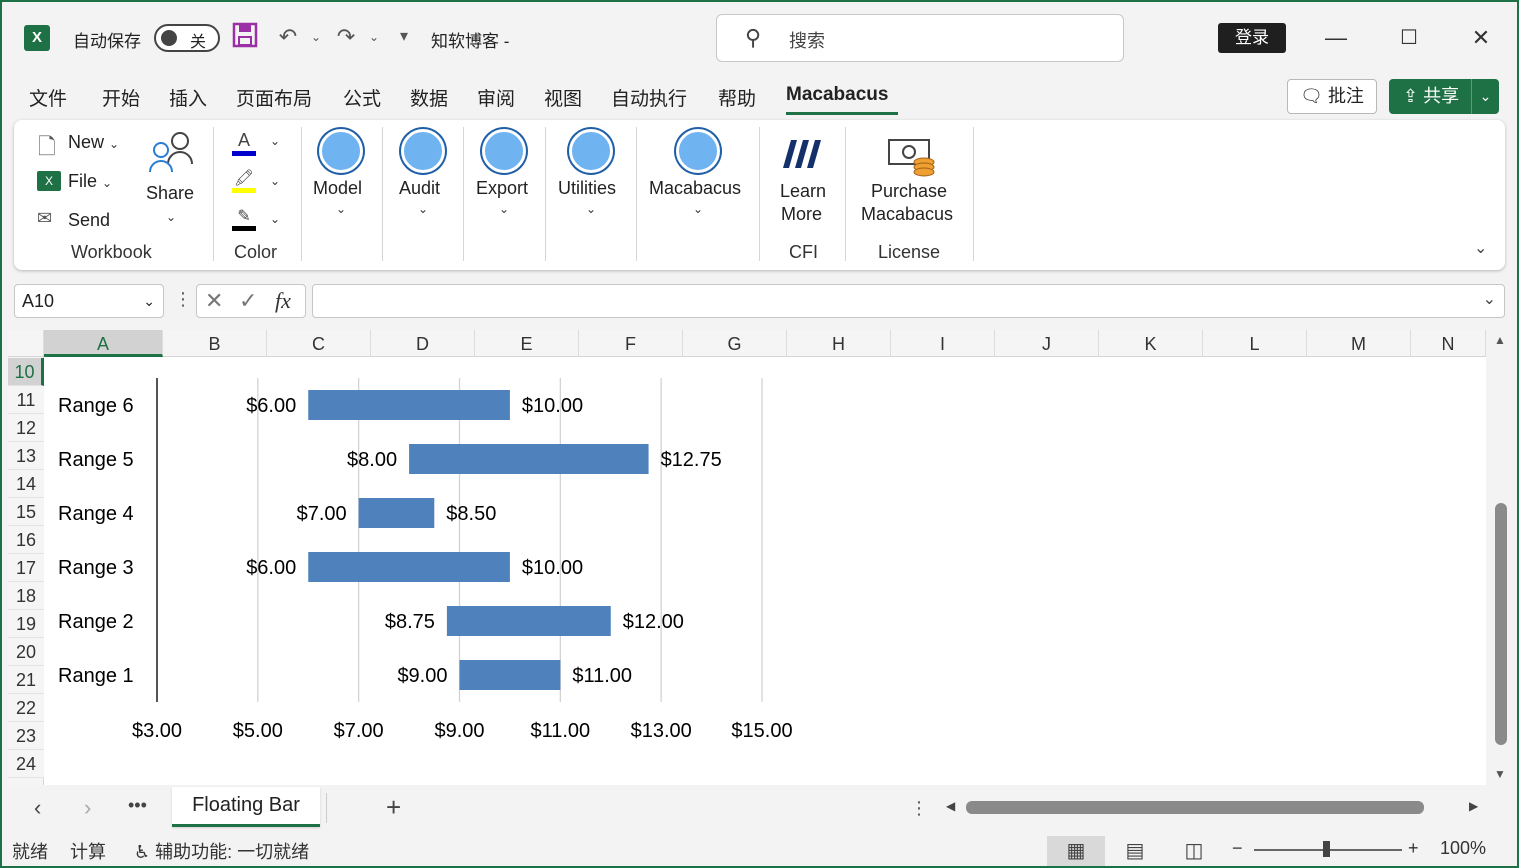 The width and height of the screenshot is (1519, 868). What do you see at coordinates (48, 97) in the screenshot?
I see `tab-file: 文件` at bounding box center [48, 97].